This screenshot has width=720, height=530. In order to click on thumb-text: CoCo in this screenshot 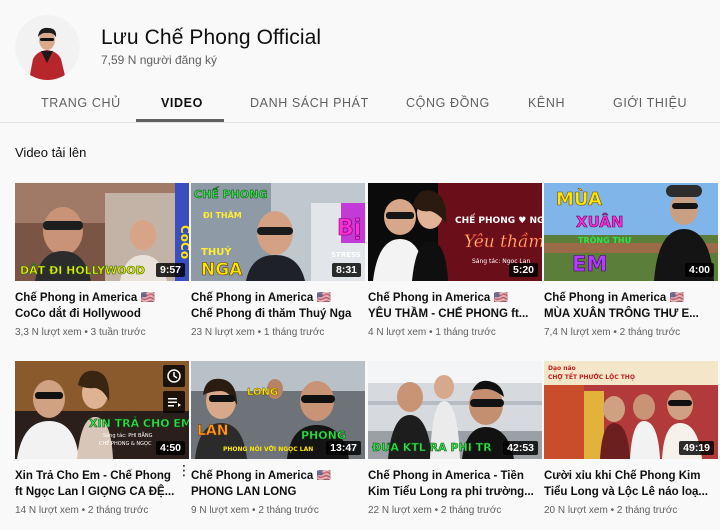, I will do `click(183, 242)`.